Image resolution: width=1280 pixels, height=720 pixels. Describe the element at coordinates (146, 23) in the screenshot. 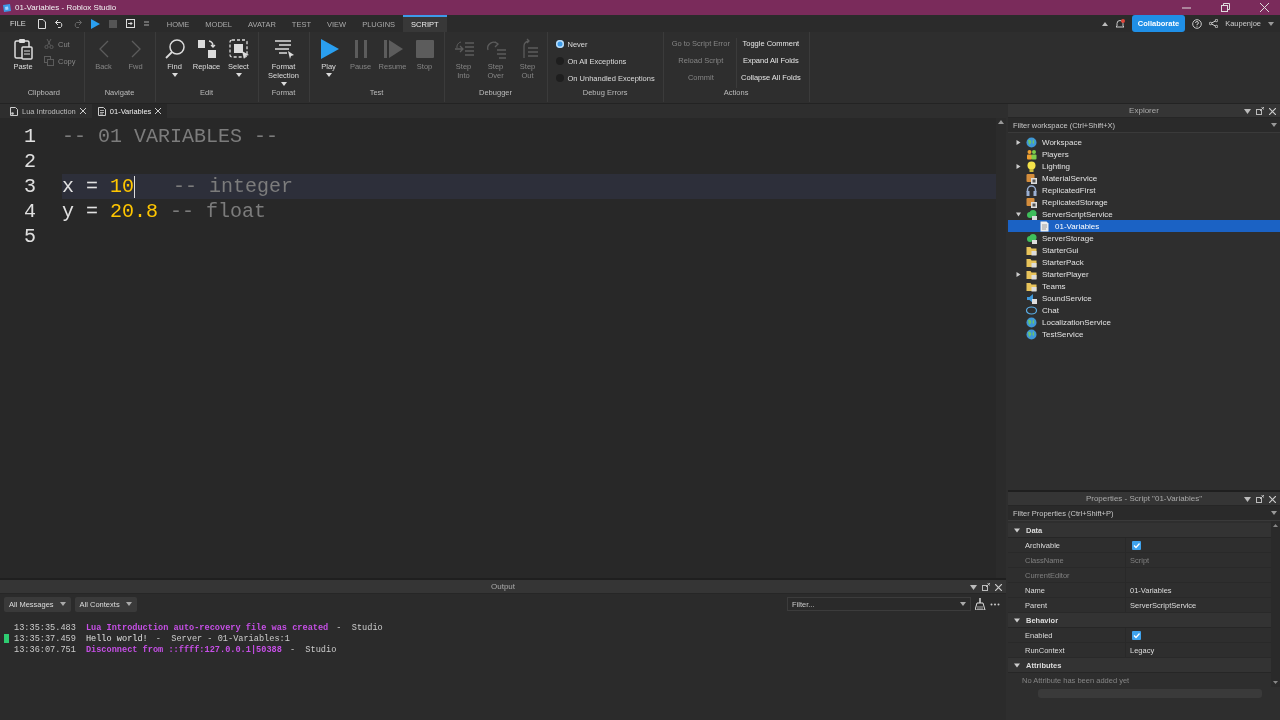

I see `menu-icon` at that location.